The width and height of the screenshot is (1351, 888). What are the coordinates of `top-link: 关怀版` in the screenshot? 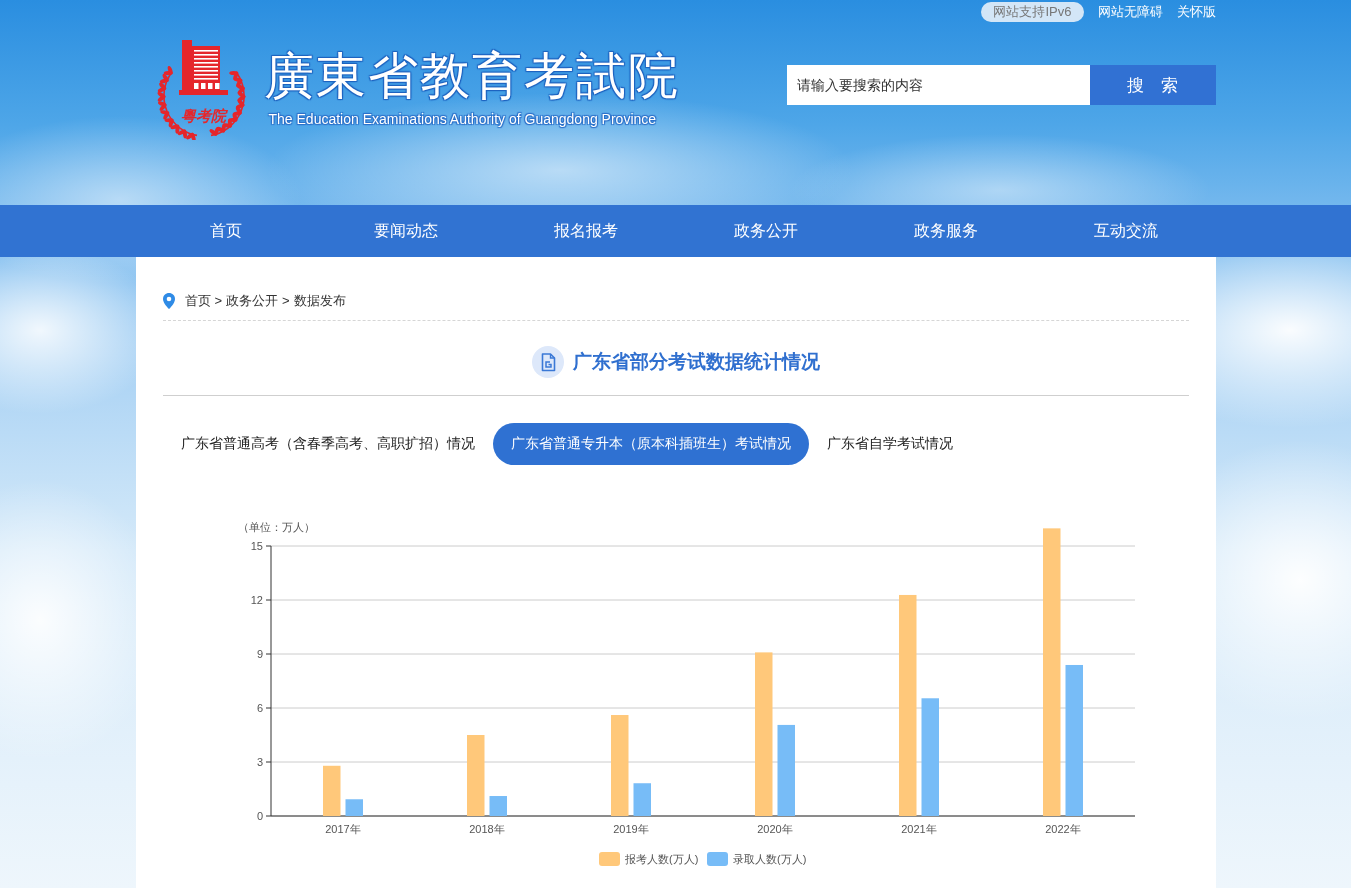 It's located at (1196, 12).